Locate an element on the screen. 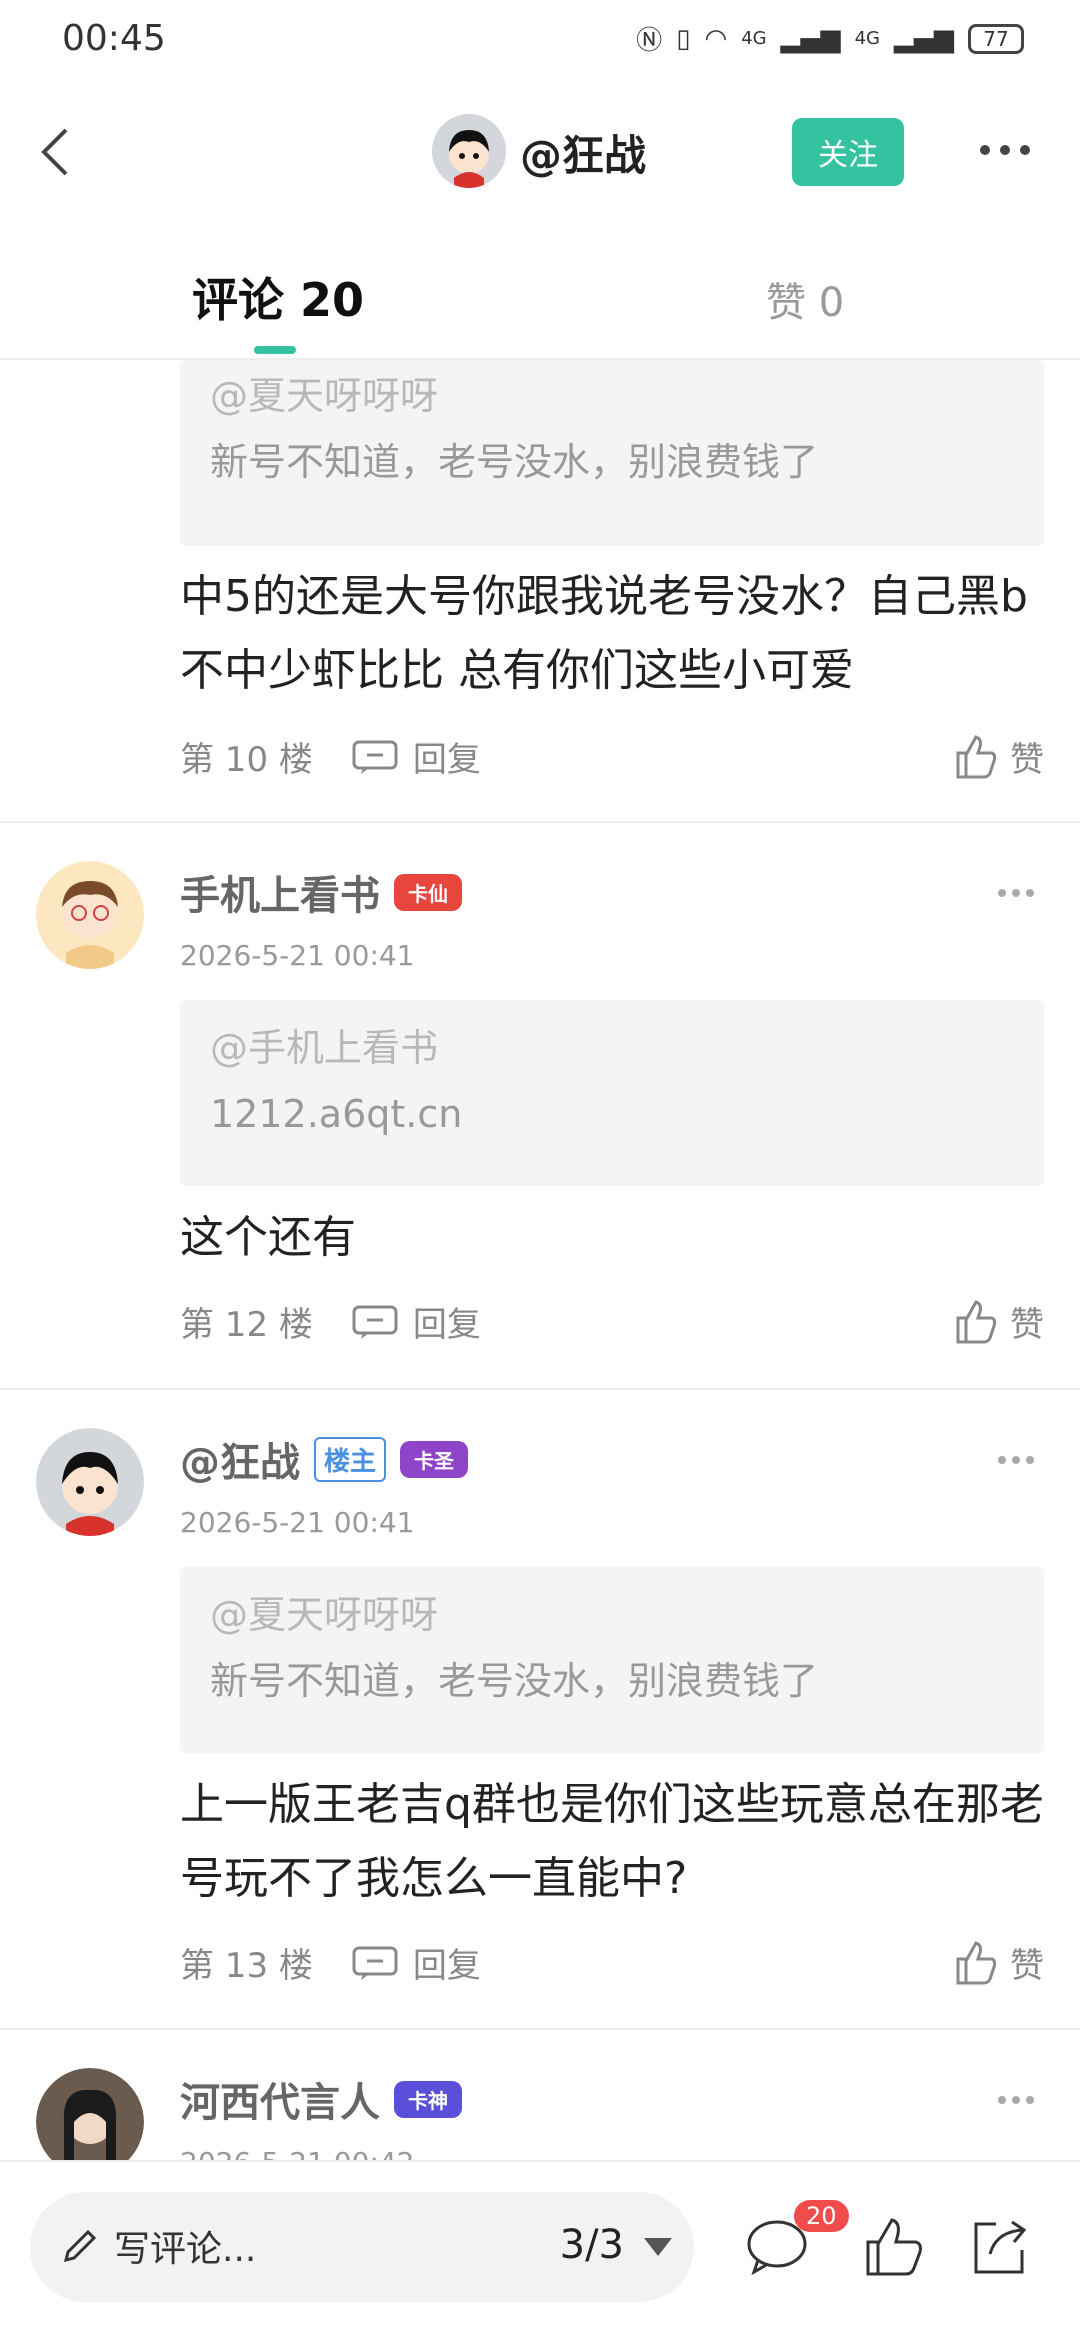 The image size is (1080, 2342). comment-date: 2026-5-21 00:42 is located at coordinates (297, 2153).